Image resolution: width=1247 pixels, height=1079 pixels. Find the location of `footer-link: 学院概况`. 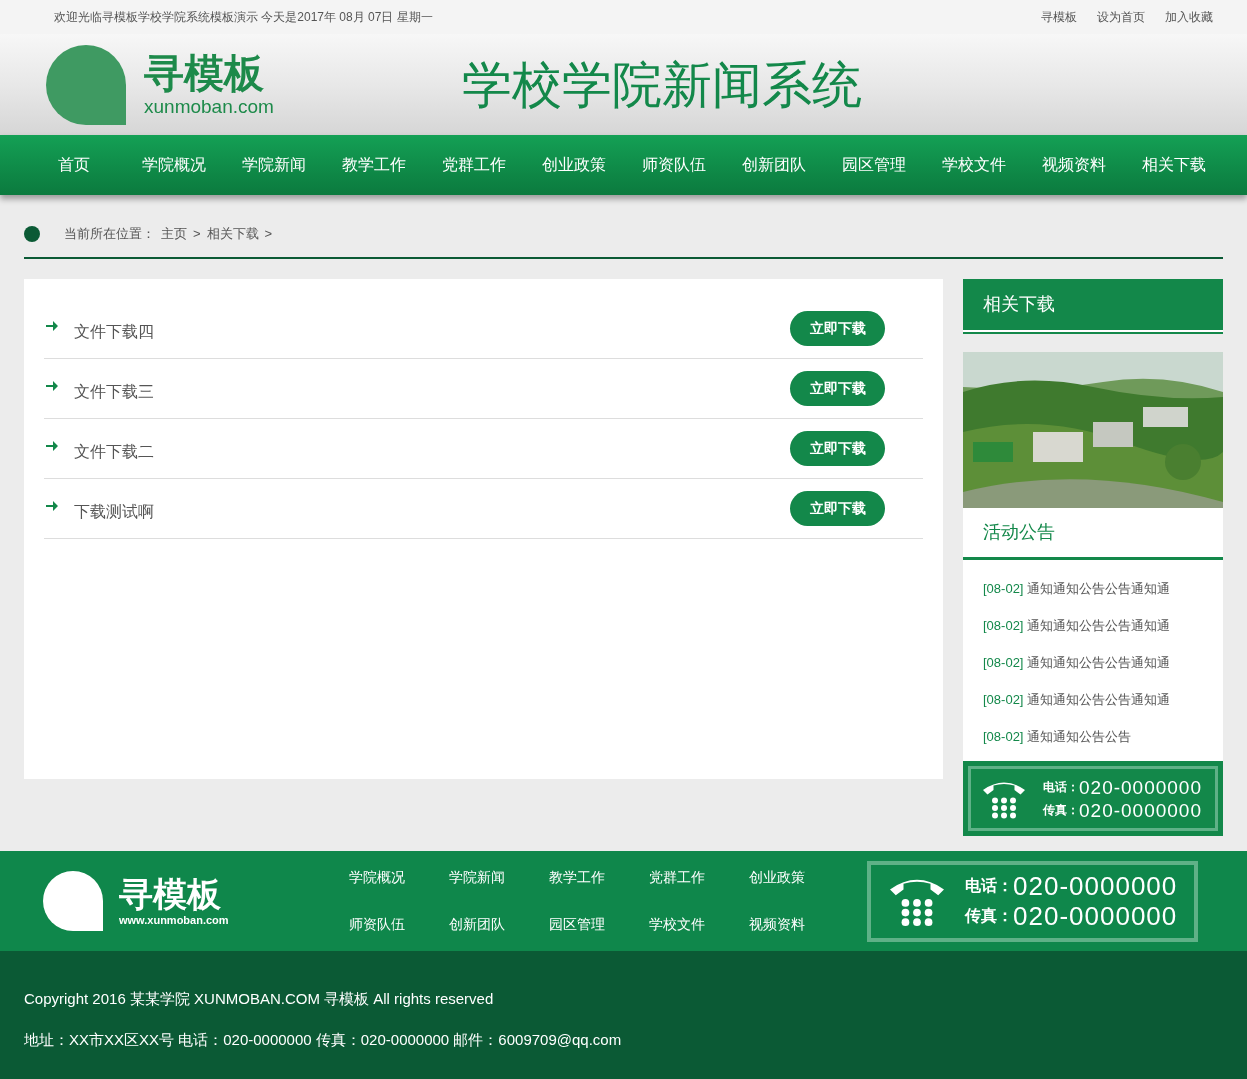

footer-link: 学院概况 is located at coordinates (399, 877).